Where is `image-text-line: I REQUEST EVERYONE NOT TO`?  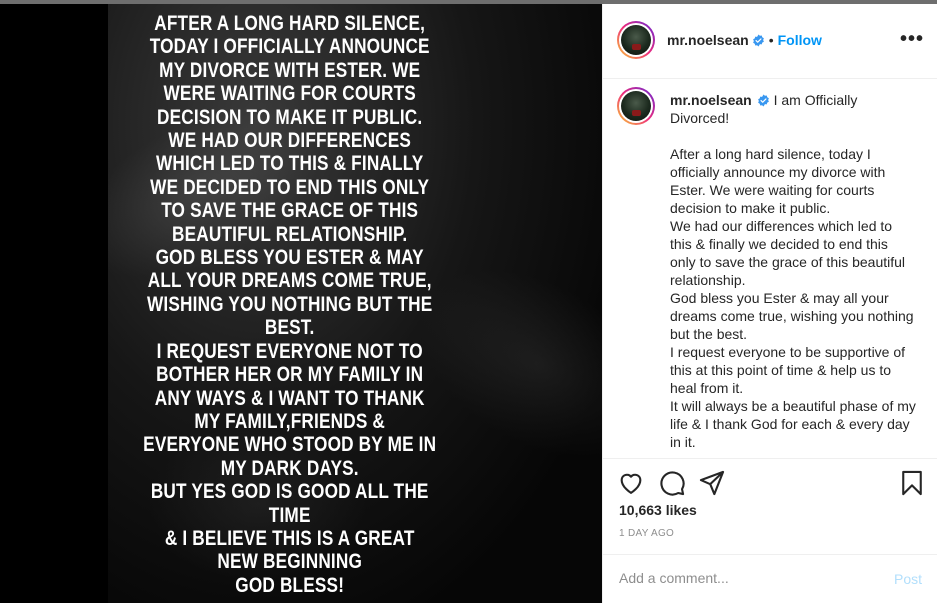
image-text-line: I REQUEST EVERYONE NOT TO is located at coordinates (289, 351).